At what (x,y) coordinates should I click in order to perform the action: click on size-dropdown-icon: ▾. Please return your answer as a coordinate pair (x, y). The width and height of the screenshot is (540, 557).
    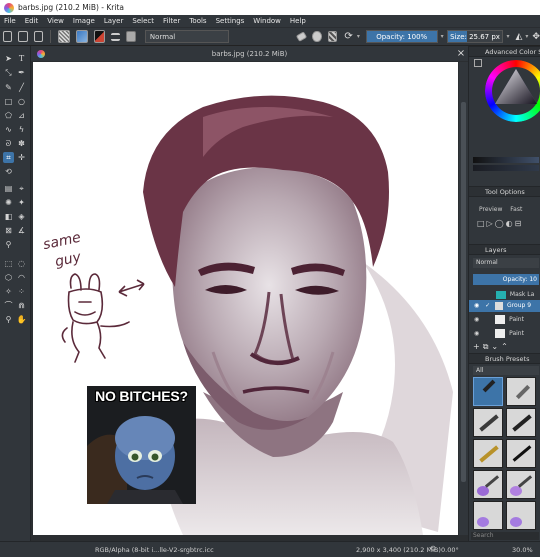
    Looking at the image, I should click on (507, 36).